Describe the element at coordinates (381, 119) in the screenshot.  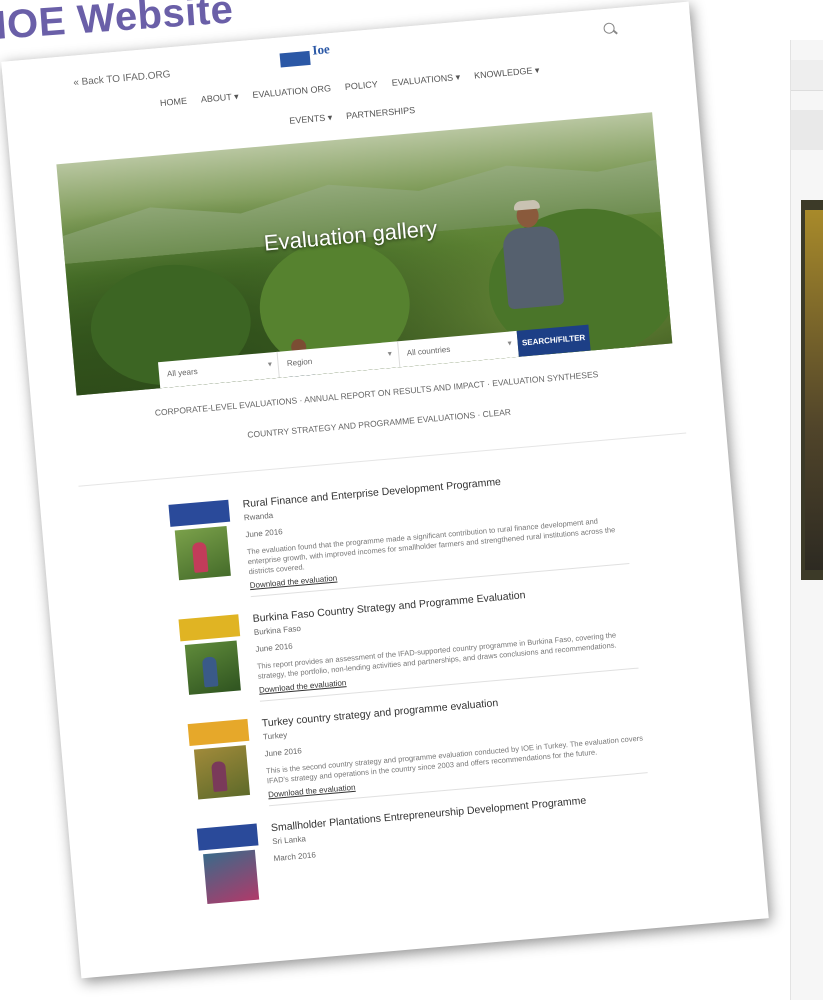
I see `nav-item-partnerships: PARTNERSHIPS` at that location.